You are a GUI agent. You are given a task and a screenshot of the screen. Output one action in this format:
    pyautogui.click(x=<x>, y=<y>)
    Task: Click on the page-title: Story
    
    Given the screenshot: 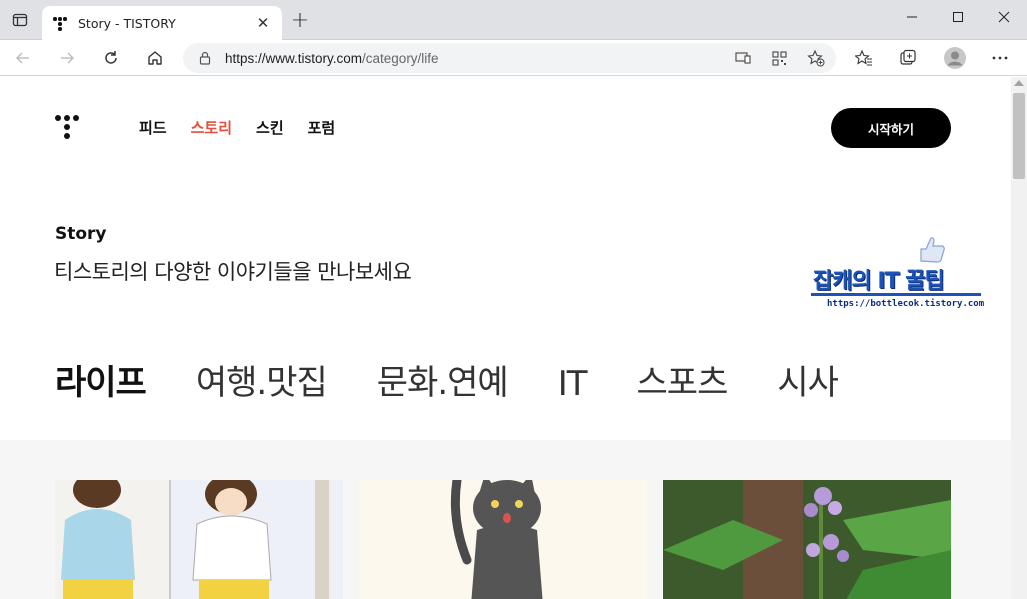 What is the action you would take?
    pyautogui.click(x=81, y=234)
    